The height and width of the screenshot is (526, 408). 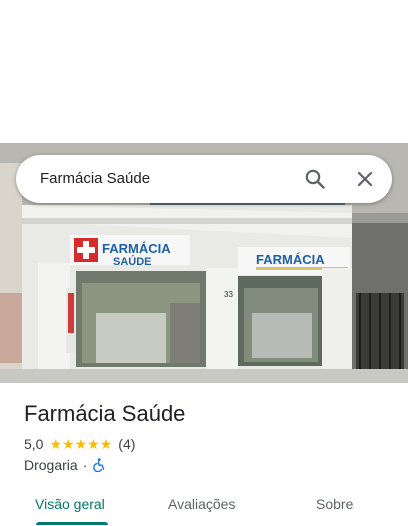 What do you see at coordinates (228, 294) in the screenshot?
I see `street-number: 33` at bounding box center [228, 294].